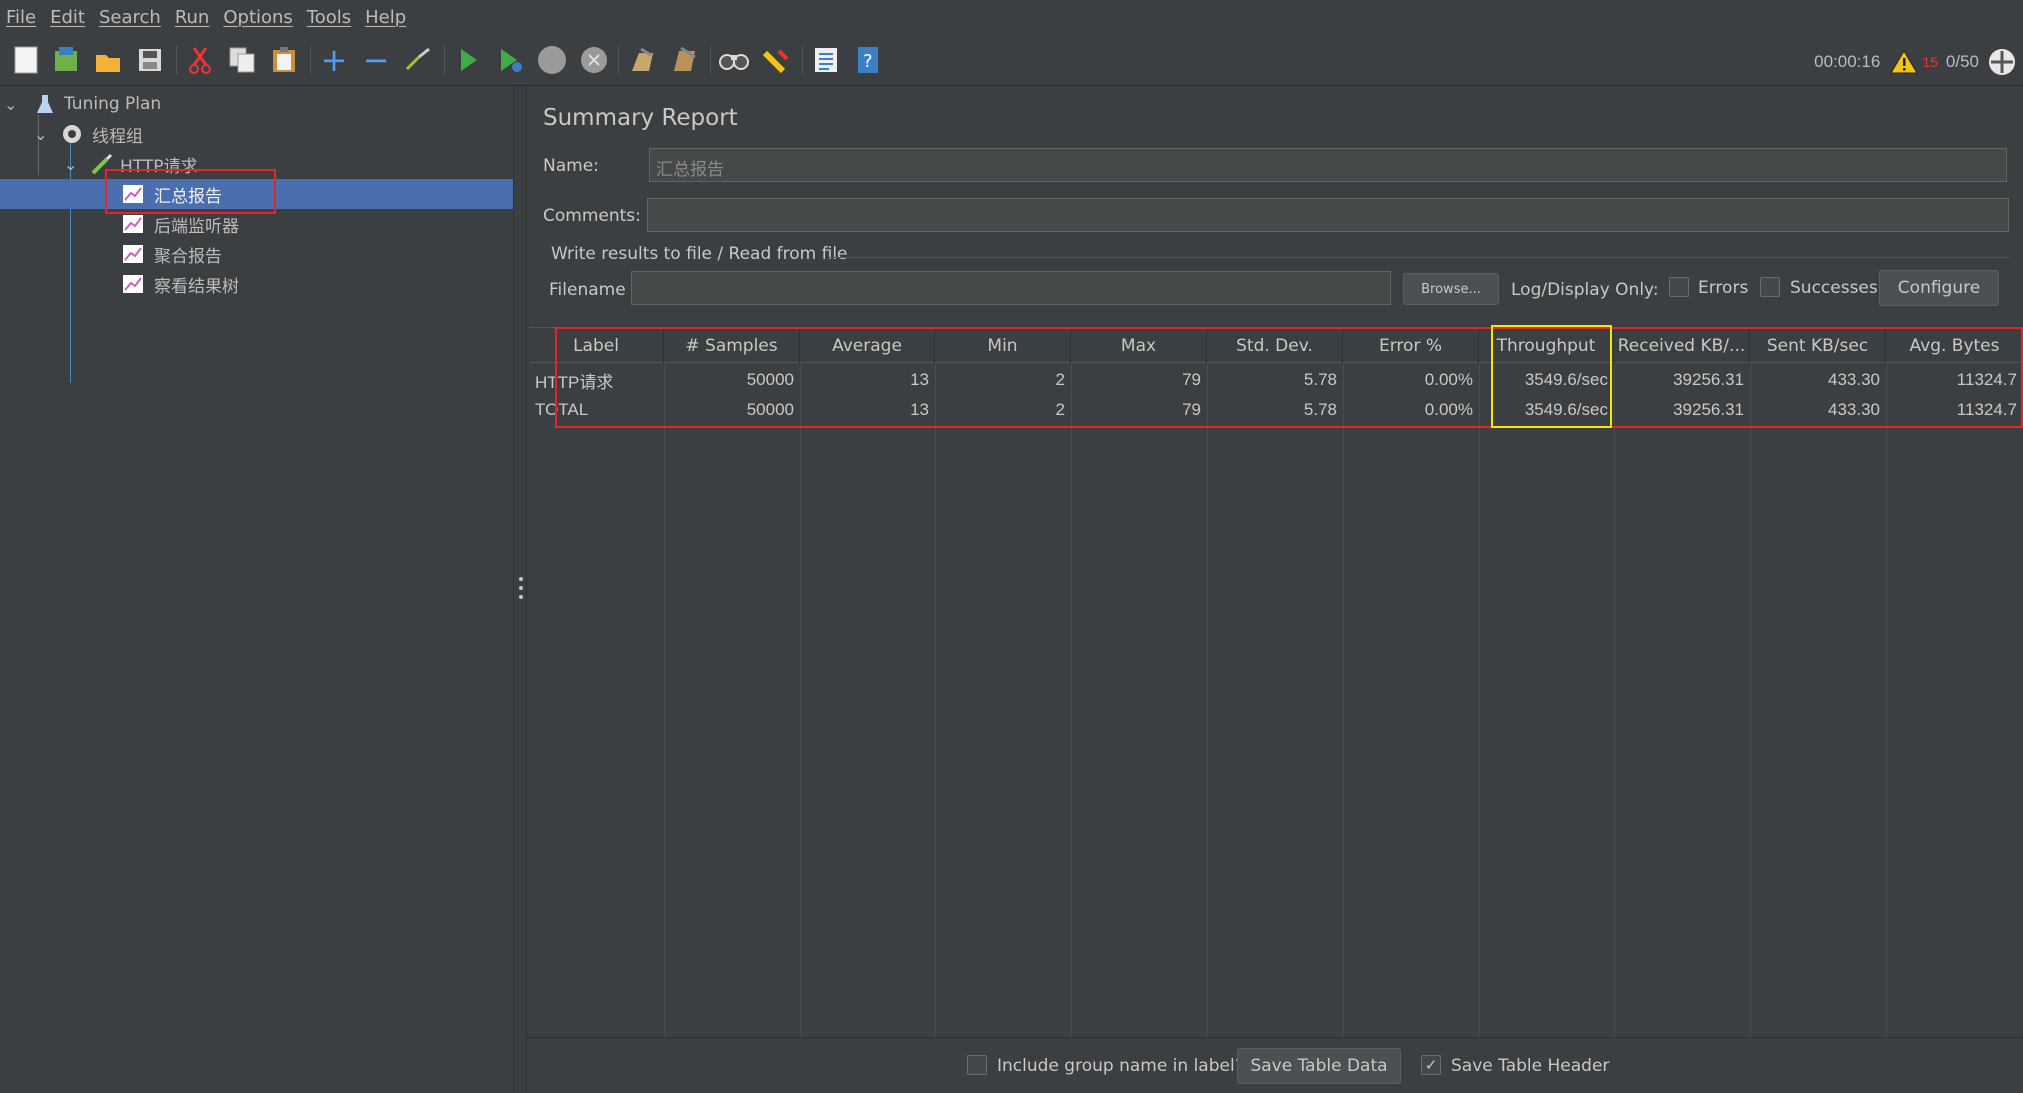  Describe the element at coordinates (1319, 1066) in the screenshot. I see `save-table-data-button: Save Table Data` at that location.